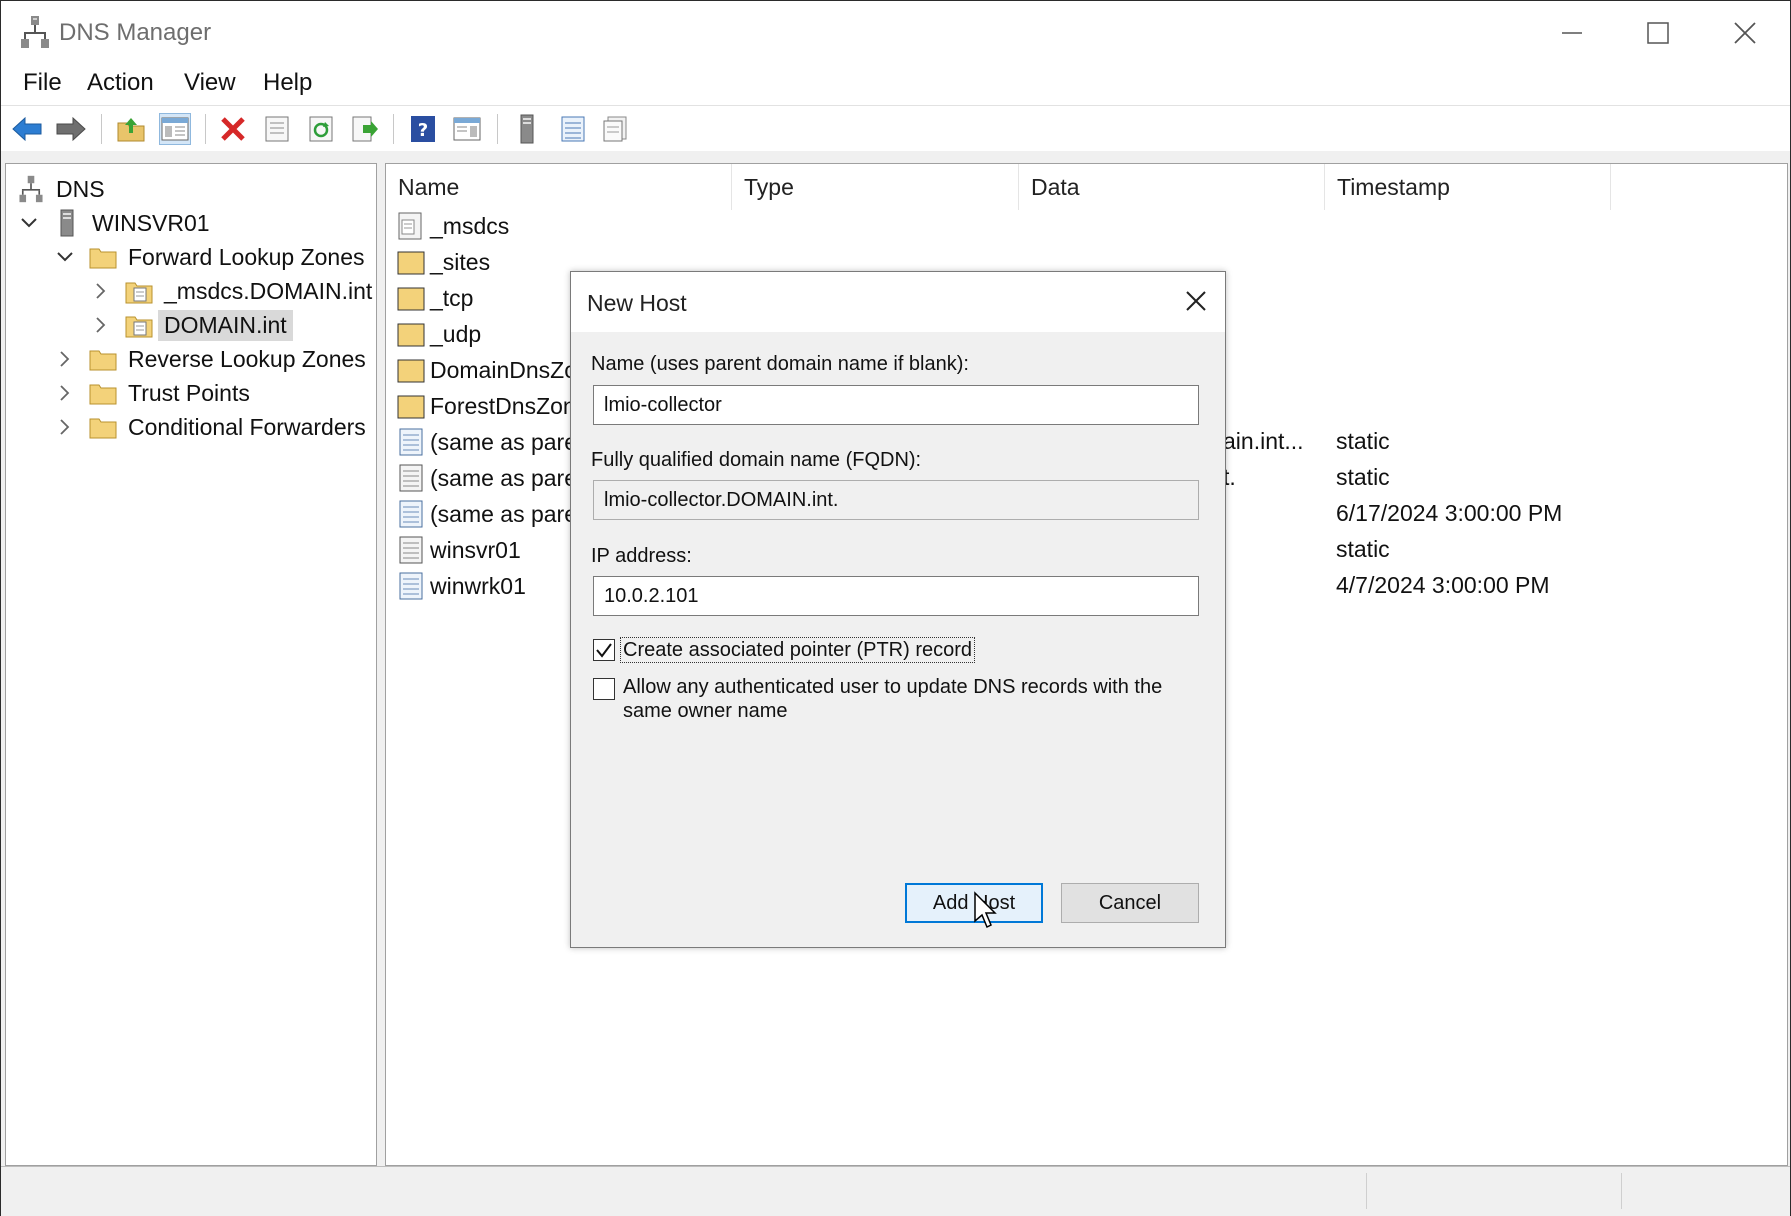 This screenshot has height=1216, width=1791. What do you see at coordinates (452, 297) in the screenshot?
I see `record-name: _tcp` at bounding box center [452, 297].